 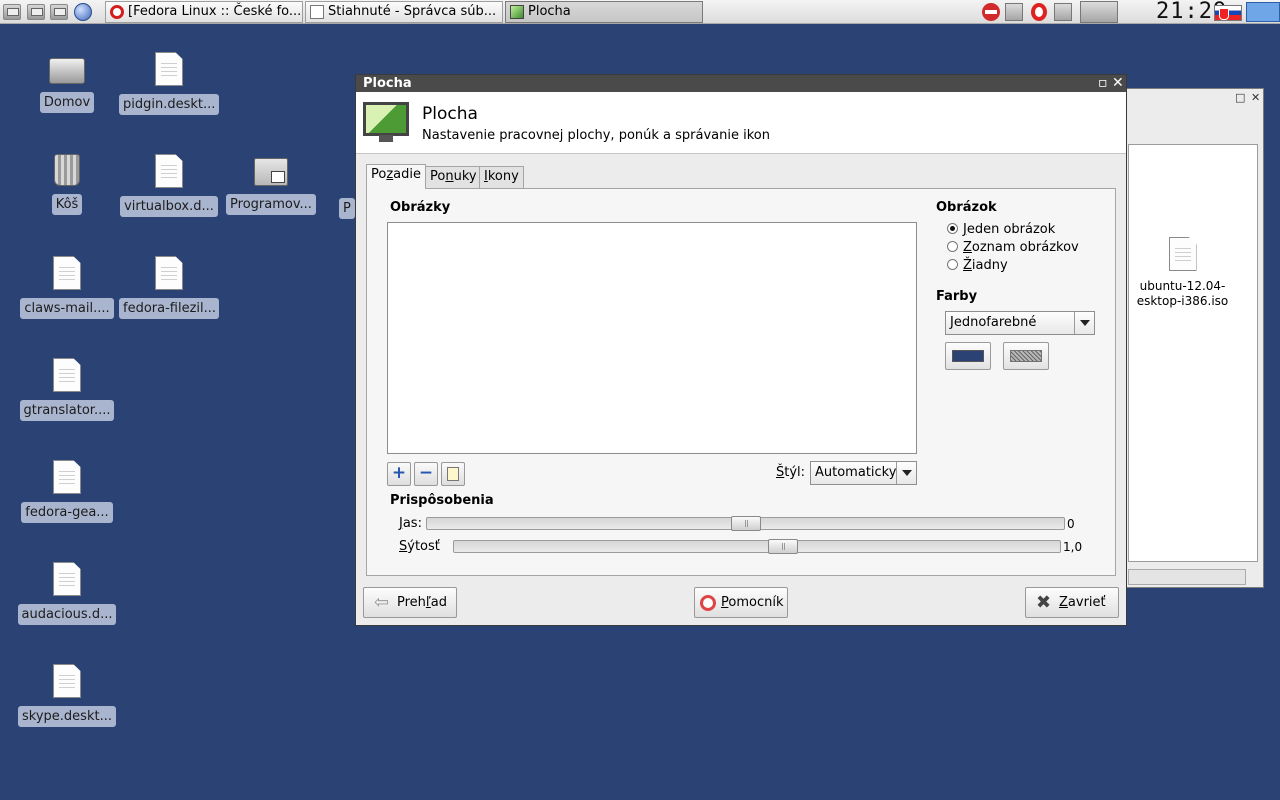 What do you see at coordinates (450, 114) in the screenshot?
I see `header-title: Plocha` at bounding box center [450, 114].